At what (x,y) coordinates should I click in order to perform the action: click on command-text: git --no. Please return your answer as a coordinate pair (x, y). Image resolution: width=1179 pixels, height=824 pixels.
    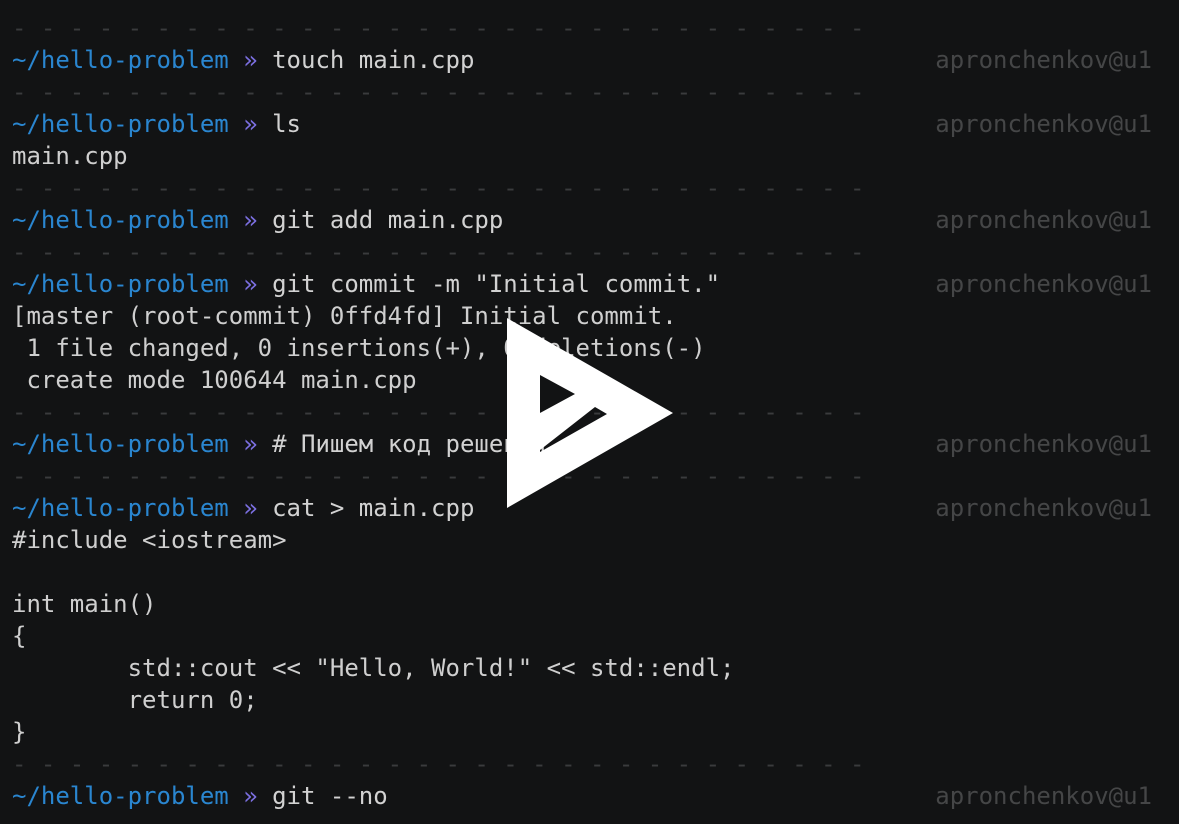
    Looking at the image, I should click on (330, 796).